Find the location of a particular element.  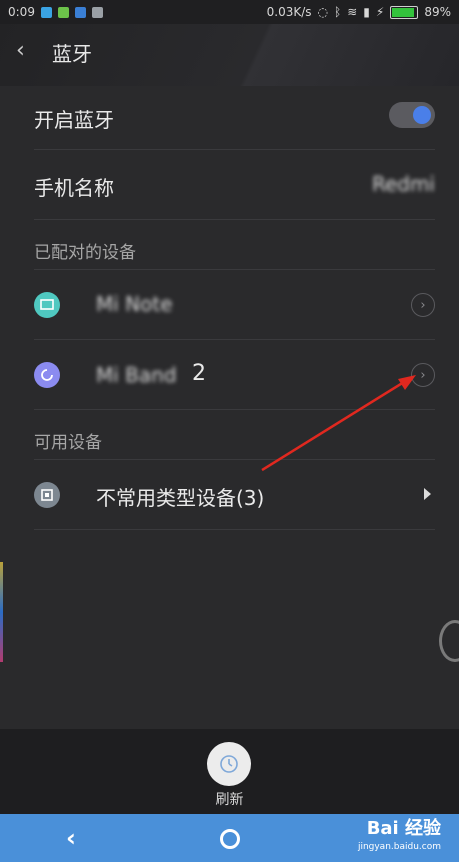

watermark-domain: jingyan.baidu.com is located at coordinates (399, 847).